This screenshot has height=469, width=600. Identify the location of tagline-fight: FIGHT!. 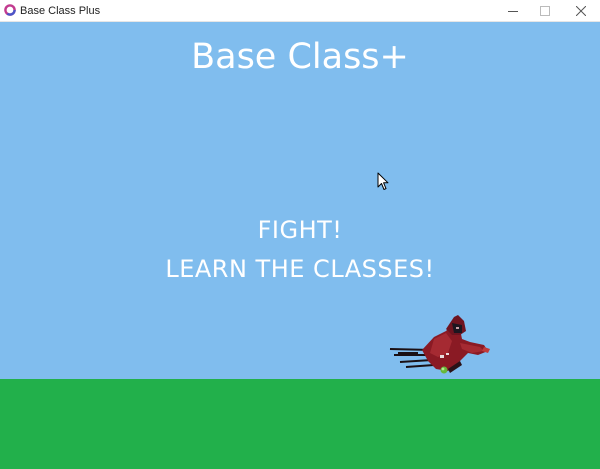
(300, 230).